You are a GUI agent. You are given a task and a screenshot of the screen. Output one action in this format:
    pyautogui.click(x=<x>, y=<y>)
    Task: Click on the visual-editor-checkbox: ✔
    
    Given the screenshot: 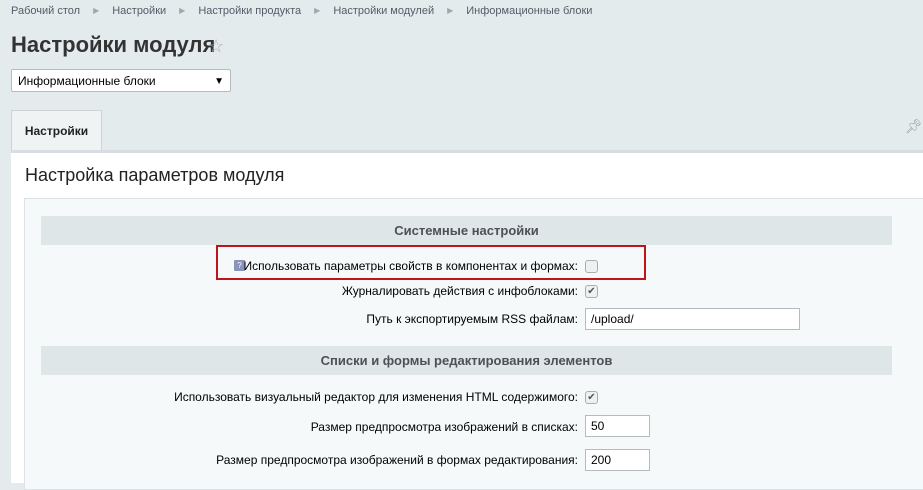 What is the action you would take?
    pyautogui.click(x=591, y=397)
    